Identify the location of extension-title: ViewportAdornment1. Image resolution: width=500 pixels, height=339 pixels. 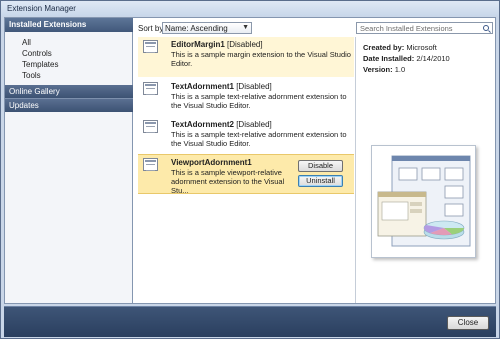
(211, 162).